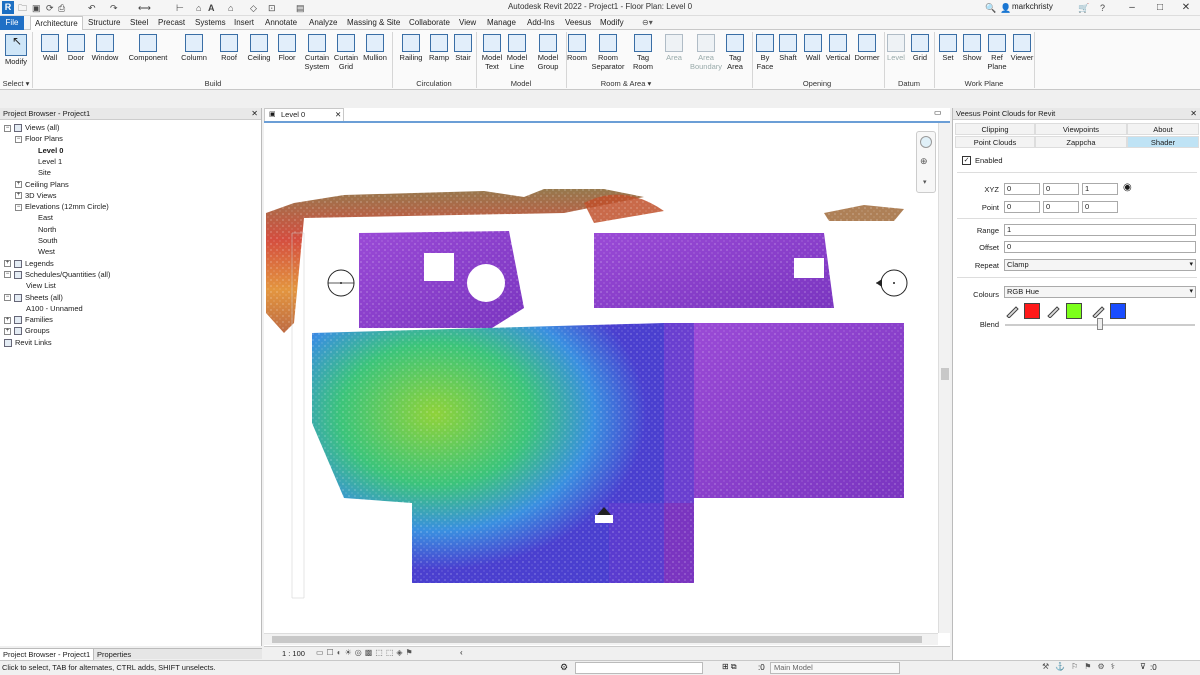  I want to click on enabled-checkbox: ✓, so click(966, 160).